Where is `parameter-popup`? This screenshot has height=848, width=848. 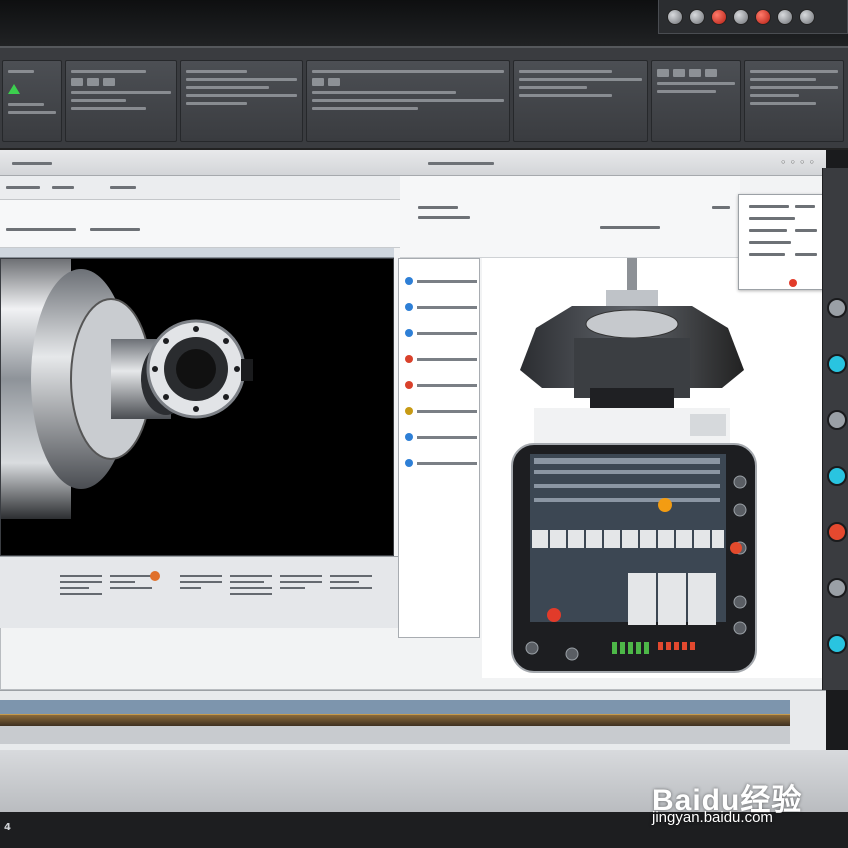 parameter-popup is located at coordinates (781, 242).